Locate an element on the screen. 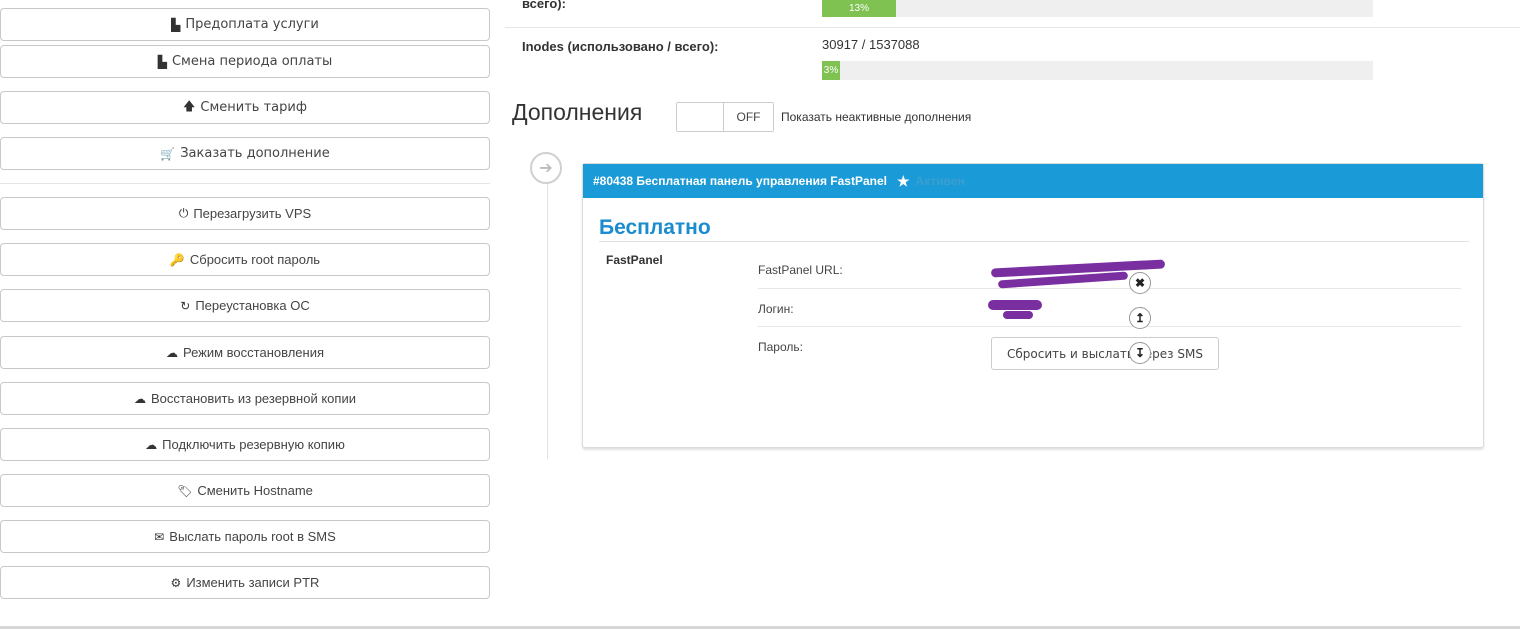 This screenshot has height=635, width=1520. star-icon: ★ is located at coordinates (903, 180).